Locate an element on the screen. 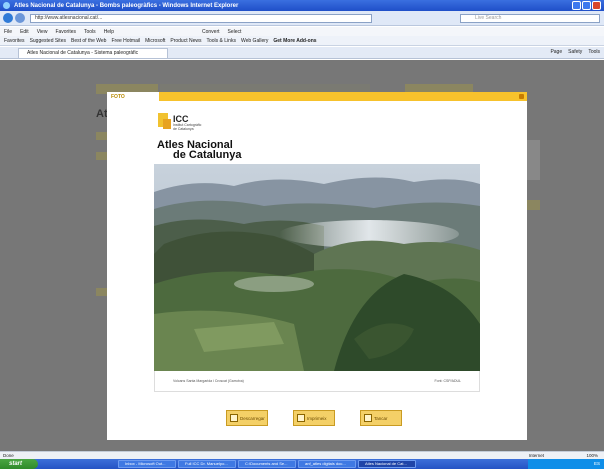 The height and width of the screenshot is (469, 604). favorites-item: Web Gallery is located at coordinates (254, 41).